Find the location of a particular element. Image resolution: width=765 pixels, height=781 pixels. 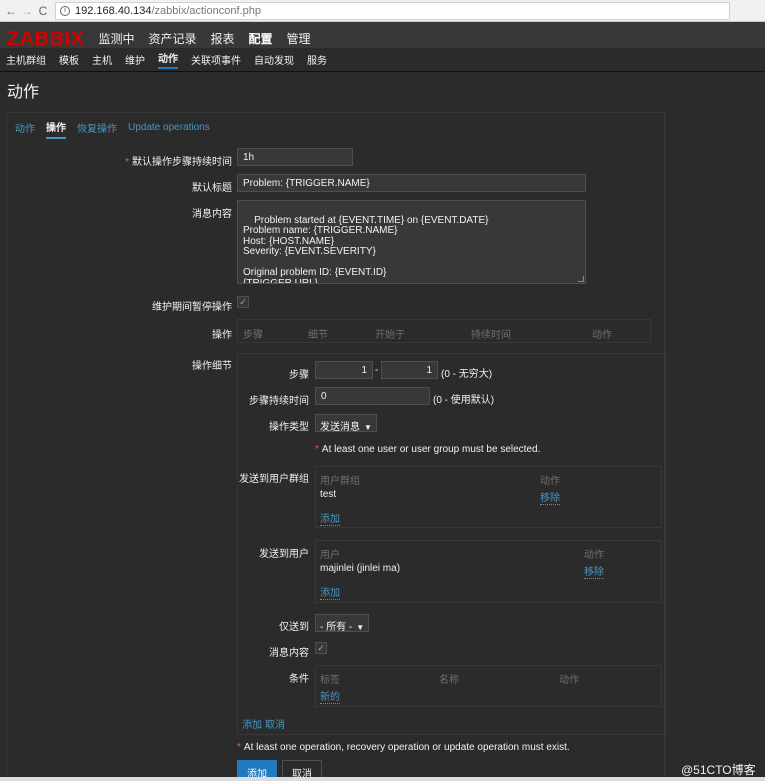

col-group-action: 动作 is located at coordinates (550, 481).